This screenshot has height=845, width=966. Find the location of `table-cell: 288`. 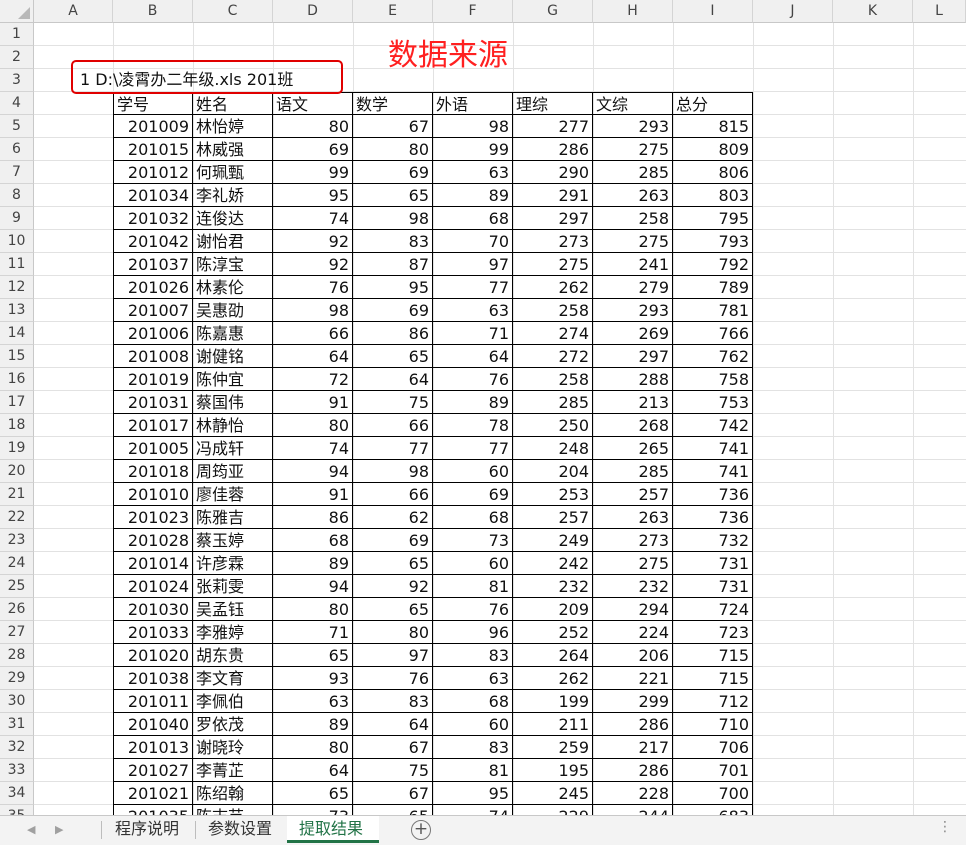

table-cell: 288 is located at coordinates (633, 379).